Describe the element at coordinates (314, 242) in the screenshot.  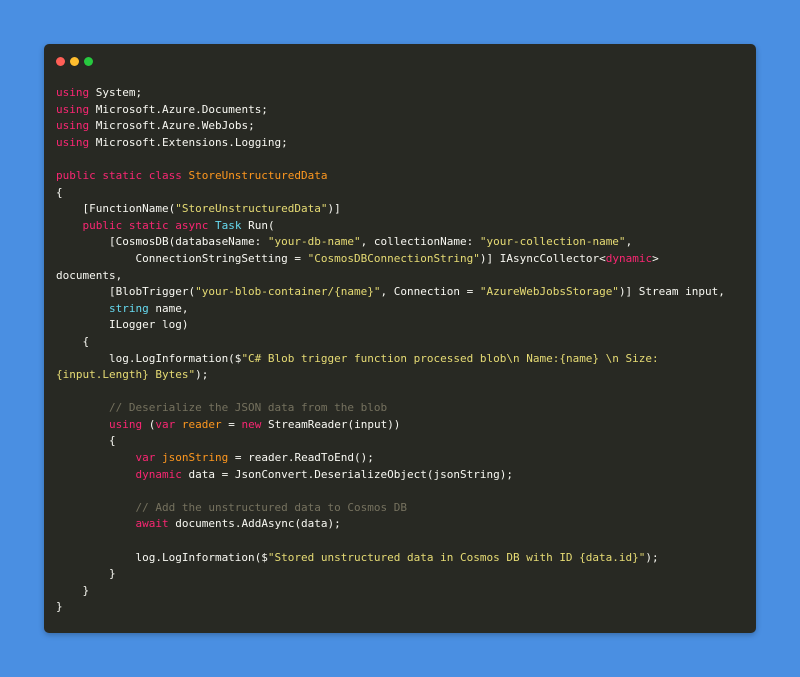
I see `code-token: "your-db-name"` at that location.